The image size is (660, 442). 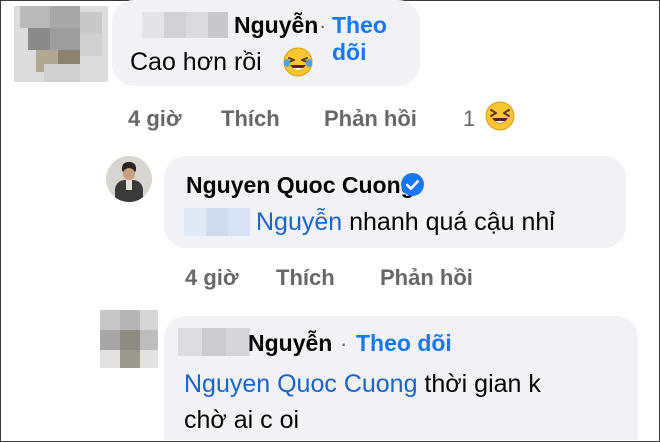 What do you see at coordinates (196, 62) in the screenshot?
I see `comment-text: Cao hơn rồi` at bounding box center [196, 62].